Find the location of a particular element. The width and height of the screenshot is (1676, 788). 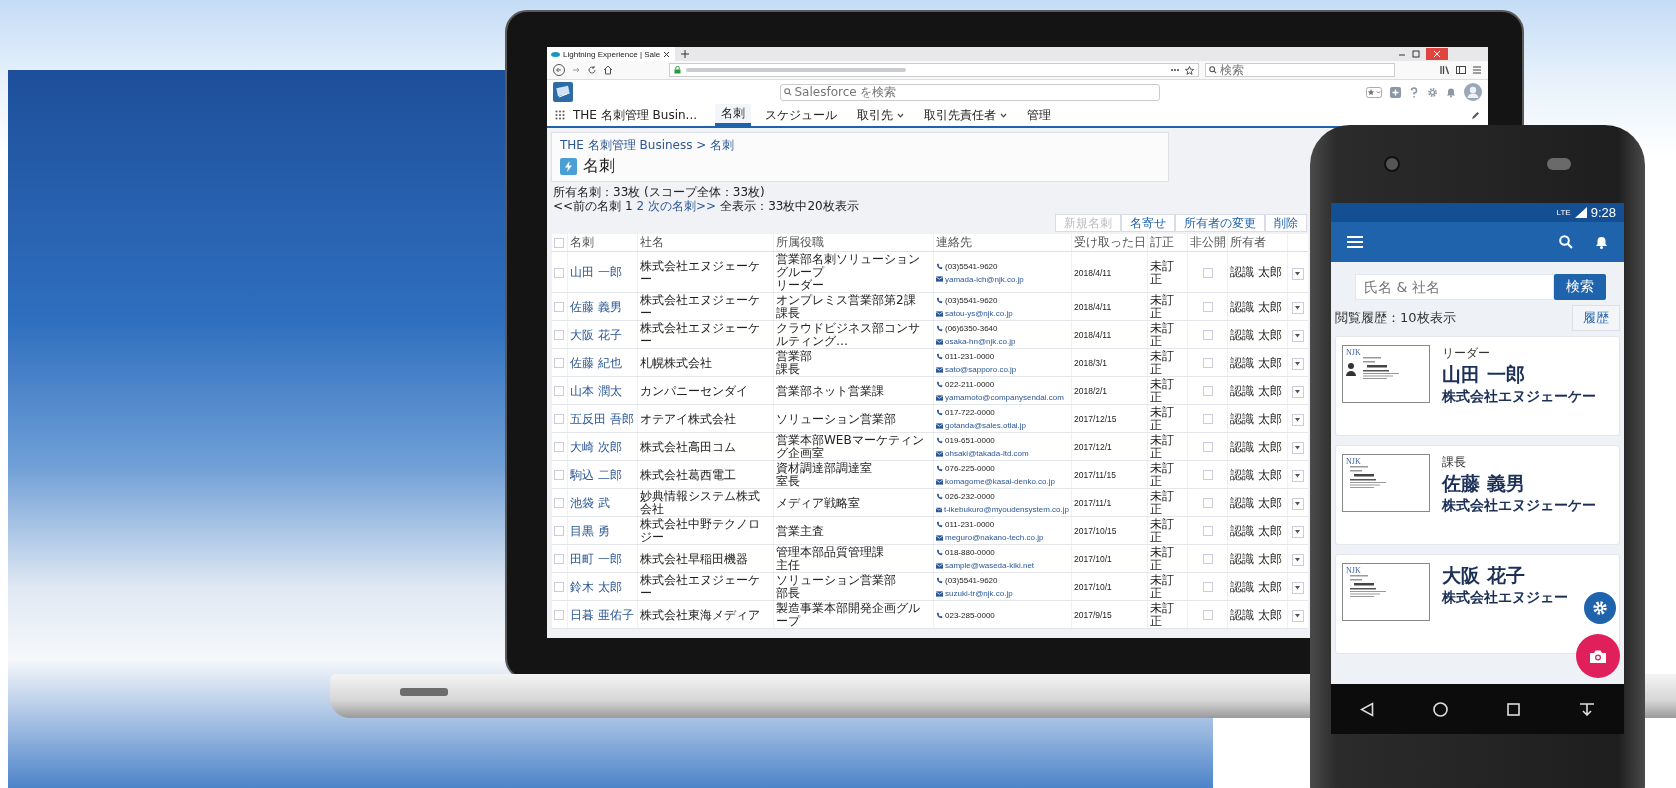

plus-icon is located at coordinates (685, 54).